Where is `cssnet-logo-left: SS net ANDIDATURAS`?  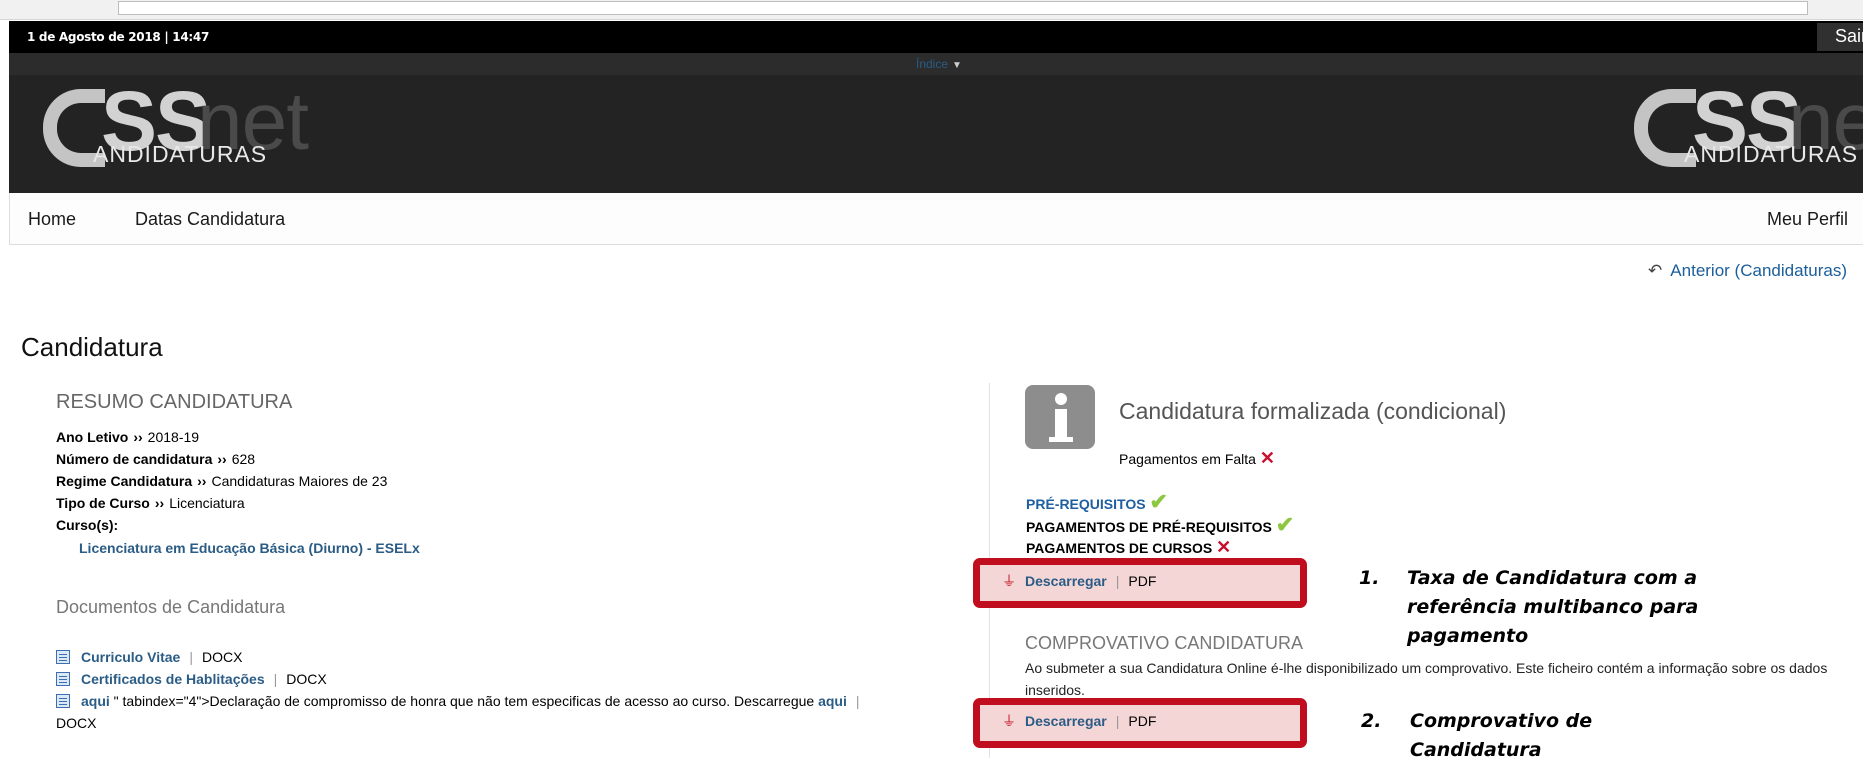 cssnet-logo-left: SS net ANDIDATURAS is located at coordinates (176, 126).